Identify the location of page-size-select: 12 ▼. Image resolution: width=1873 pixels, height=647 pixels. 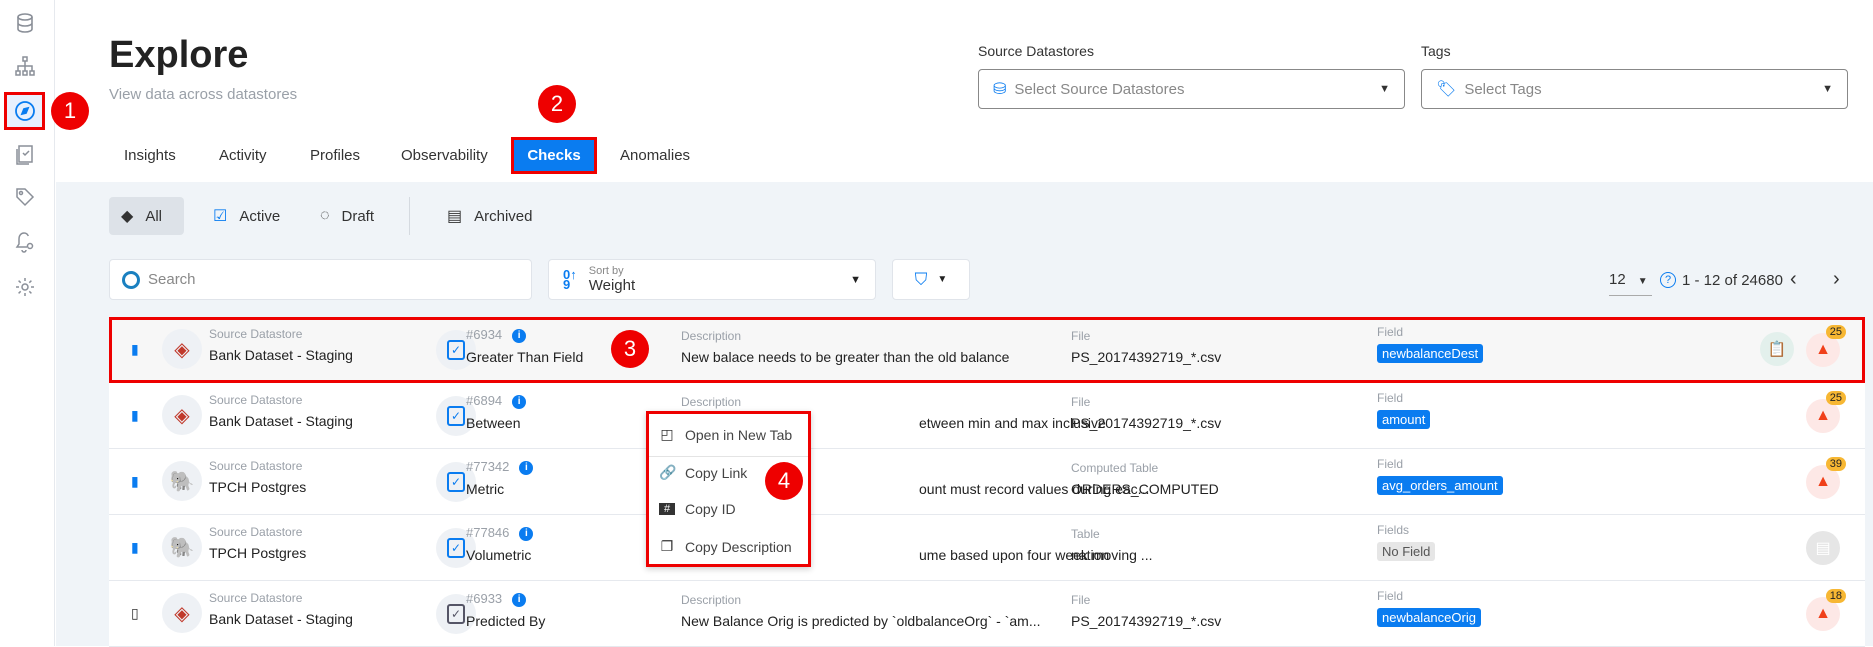
(1630, 283).